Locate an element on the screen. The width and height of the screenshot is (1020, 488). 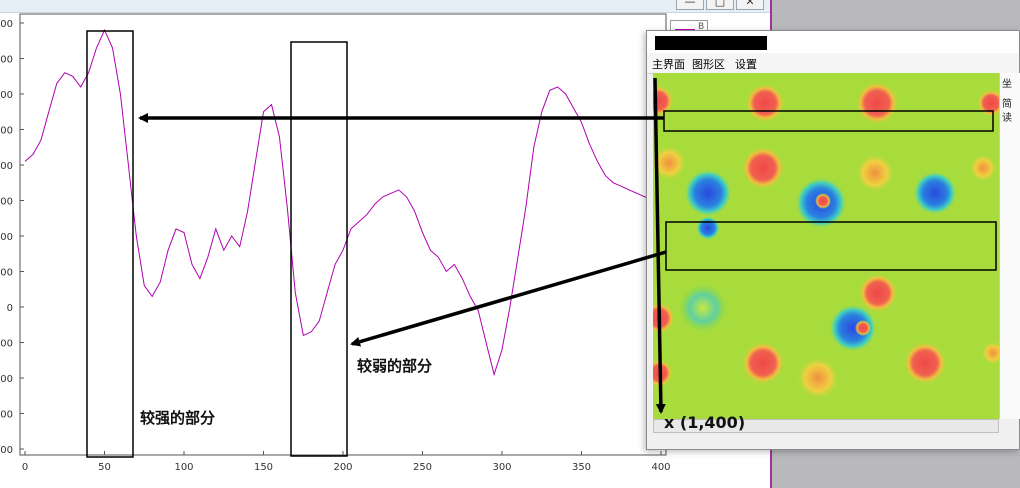
x-tick-label: 0 is located at coordinates (25, 467).